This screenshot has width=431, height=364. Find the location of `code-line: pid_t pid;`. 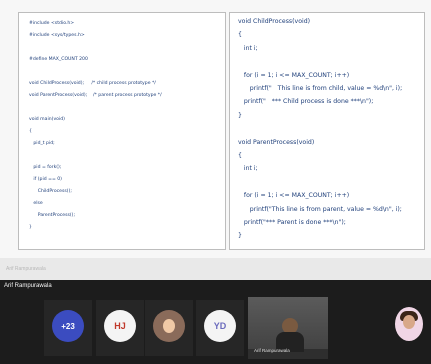

code-line: pid_t pid; is located at coordinates (42, 143).